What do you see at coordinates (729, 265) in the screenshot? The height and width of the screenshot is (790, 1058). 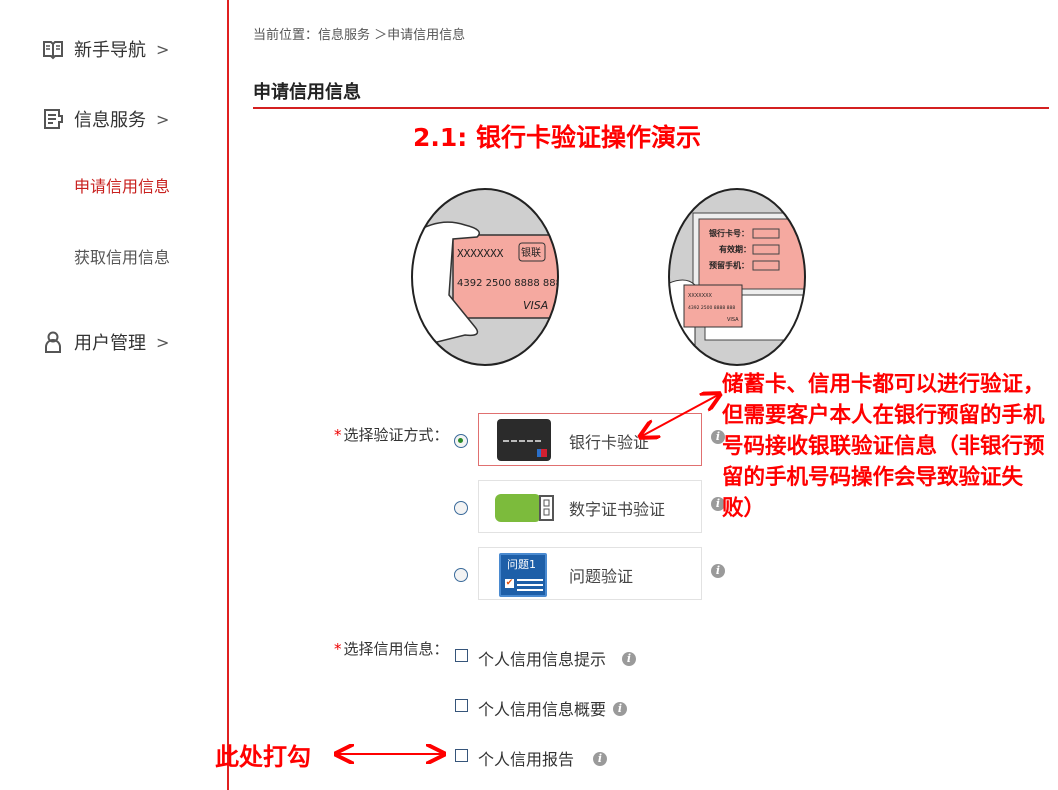 I see `form-field-label: 预留手机：` at bounding box center [729, 265].